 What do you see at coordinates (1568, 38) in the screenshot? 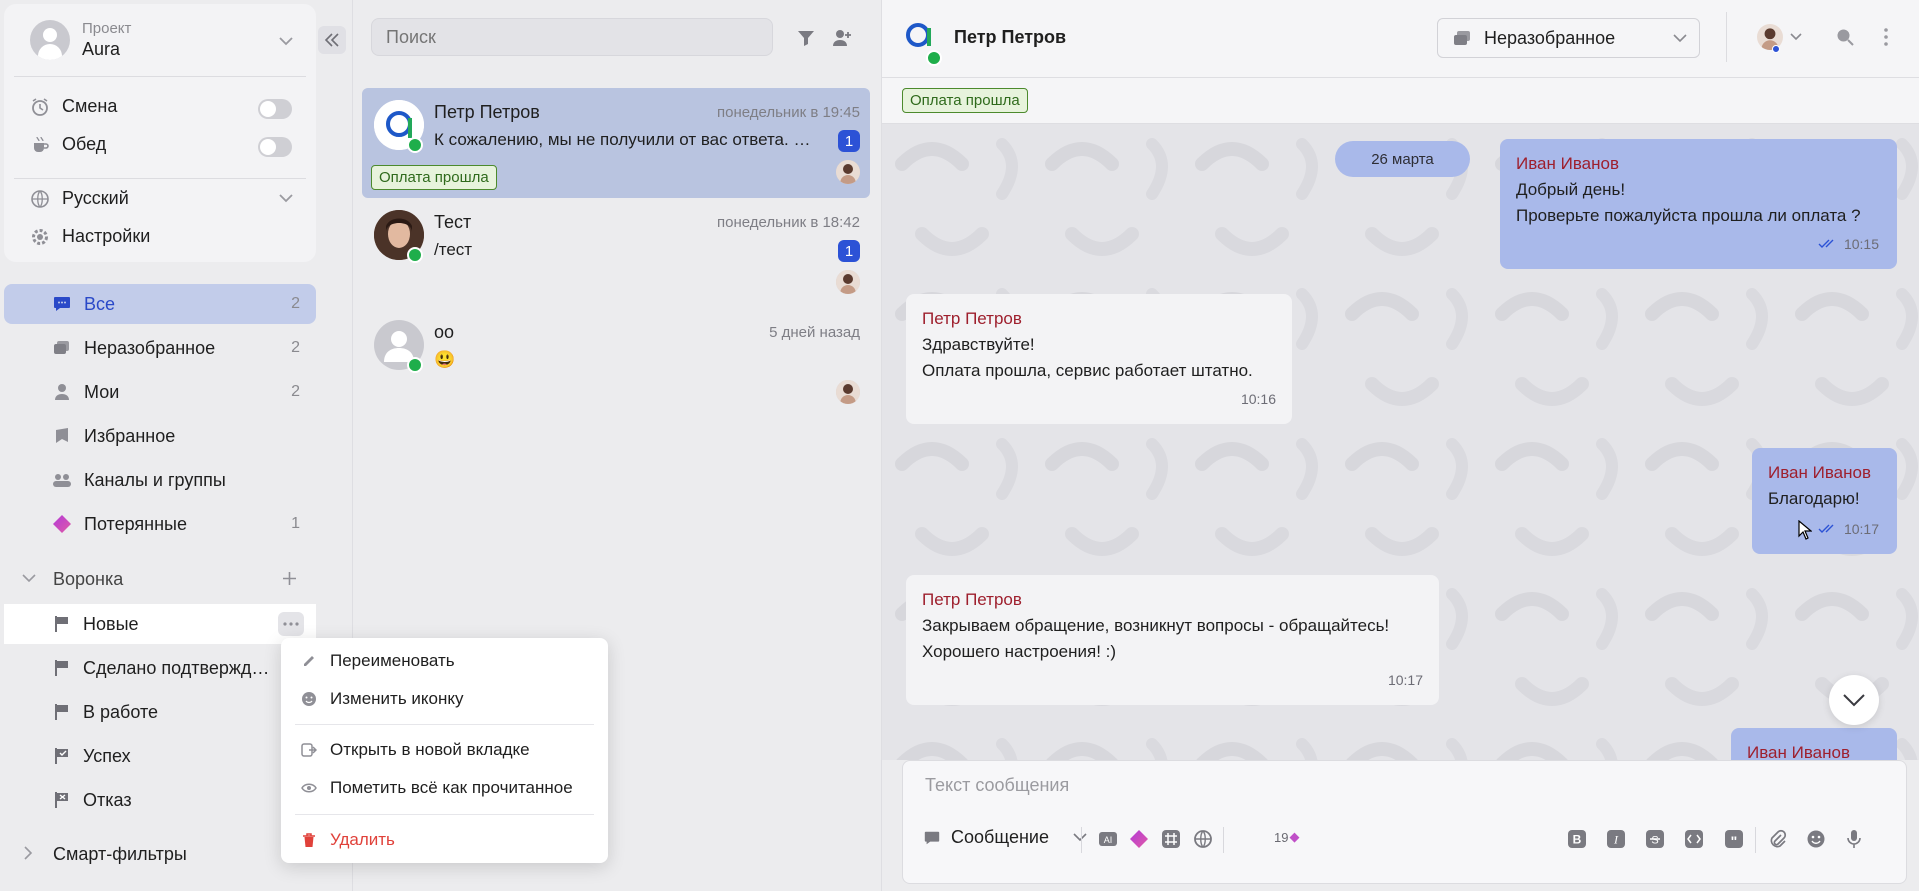
I see `status-dropdown: Неразобранное` at bounding box center [1568, 38].